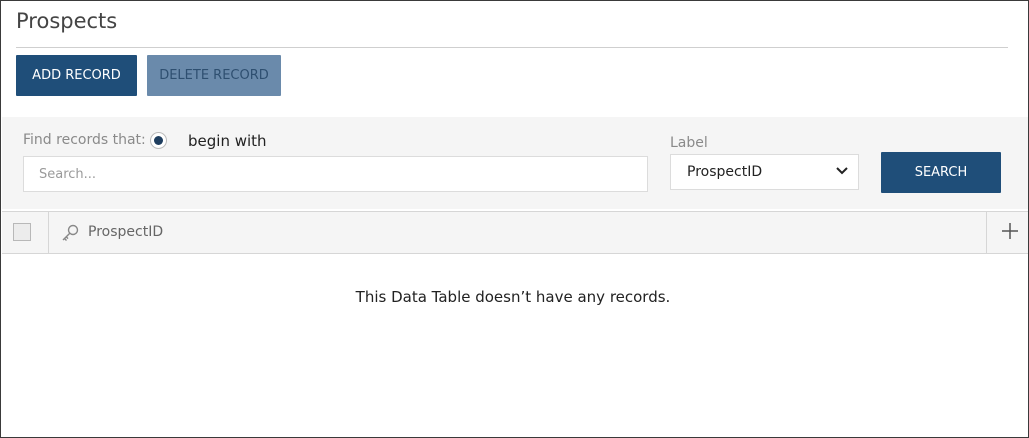 This screenshot has width=1029, height=438. Describe the element at coordinates (125, 232) in the screenshot. I see `column-header-prospectid: ProspectID` at that location.